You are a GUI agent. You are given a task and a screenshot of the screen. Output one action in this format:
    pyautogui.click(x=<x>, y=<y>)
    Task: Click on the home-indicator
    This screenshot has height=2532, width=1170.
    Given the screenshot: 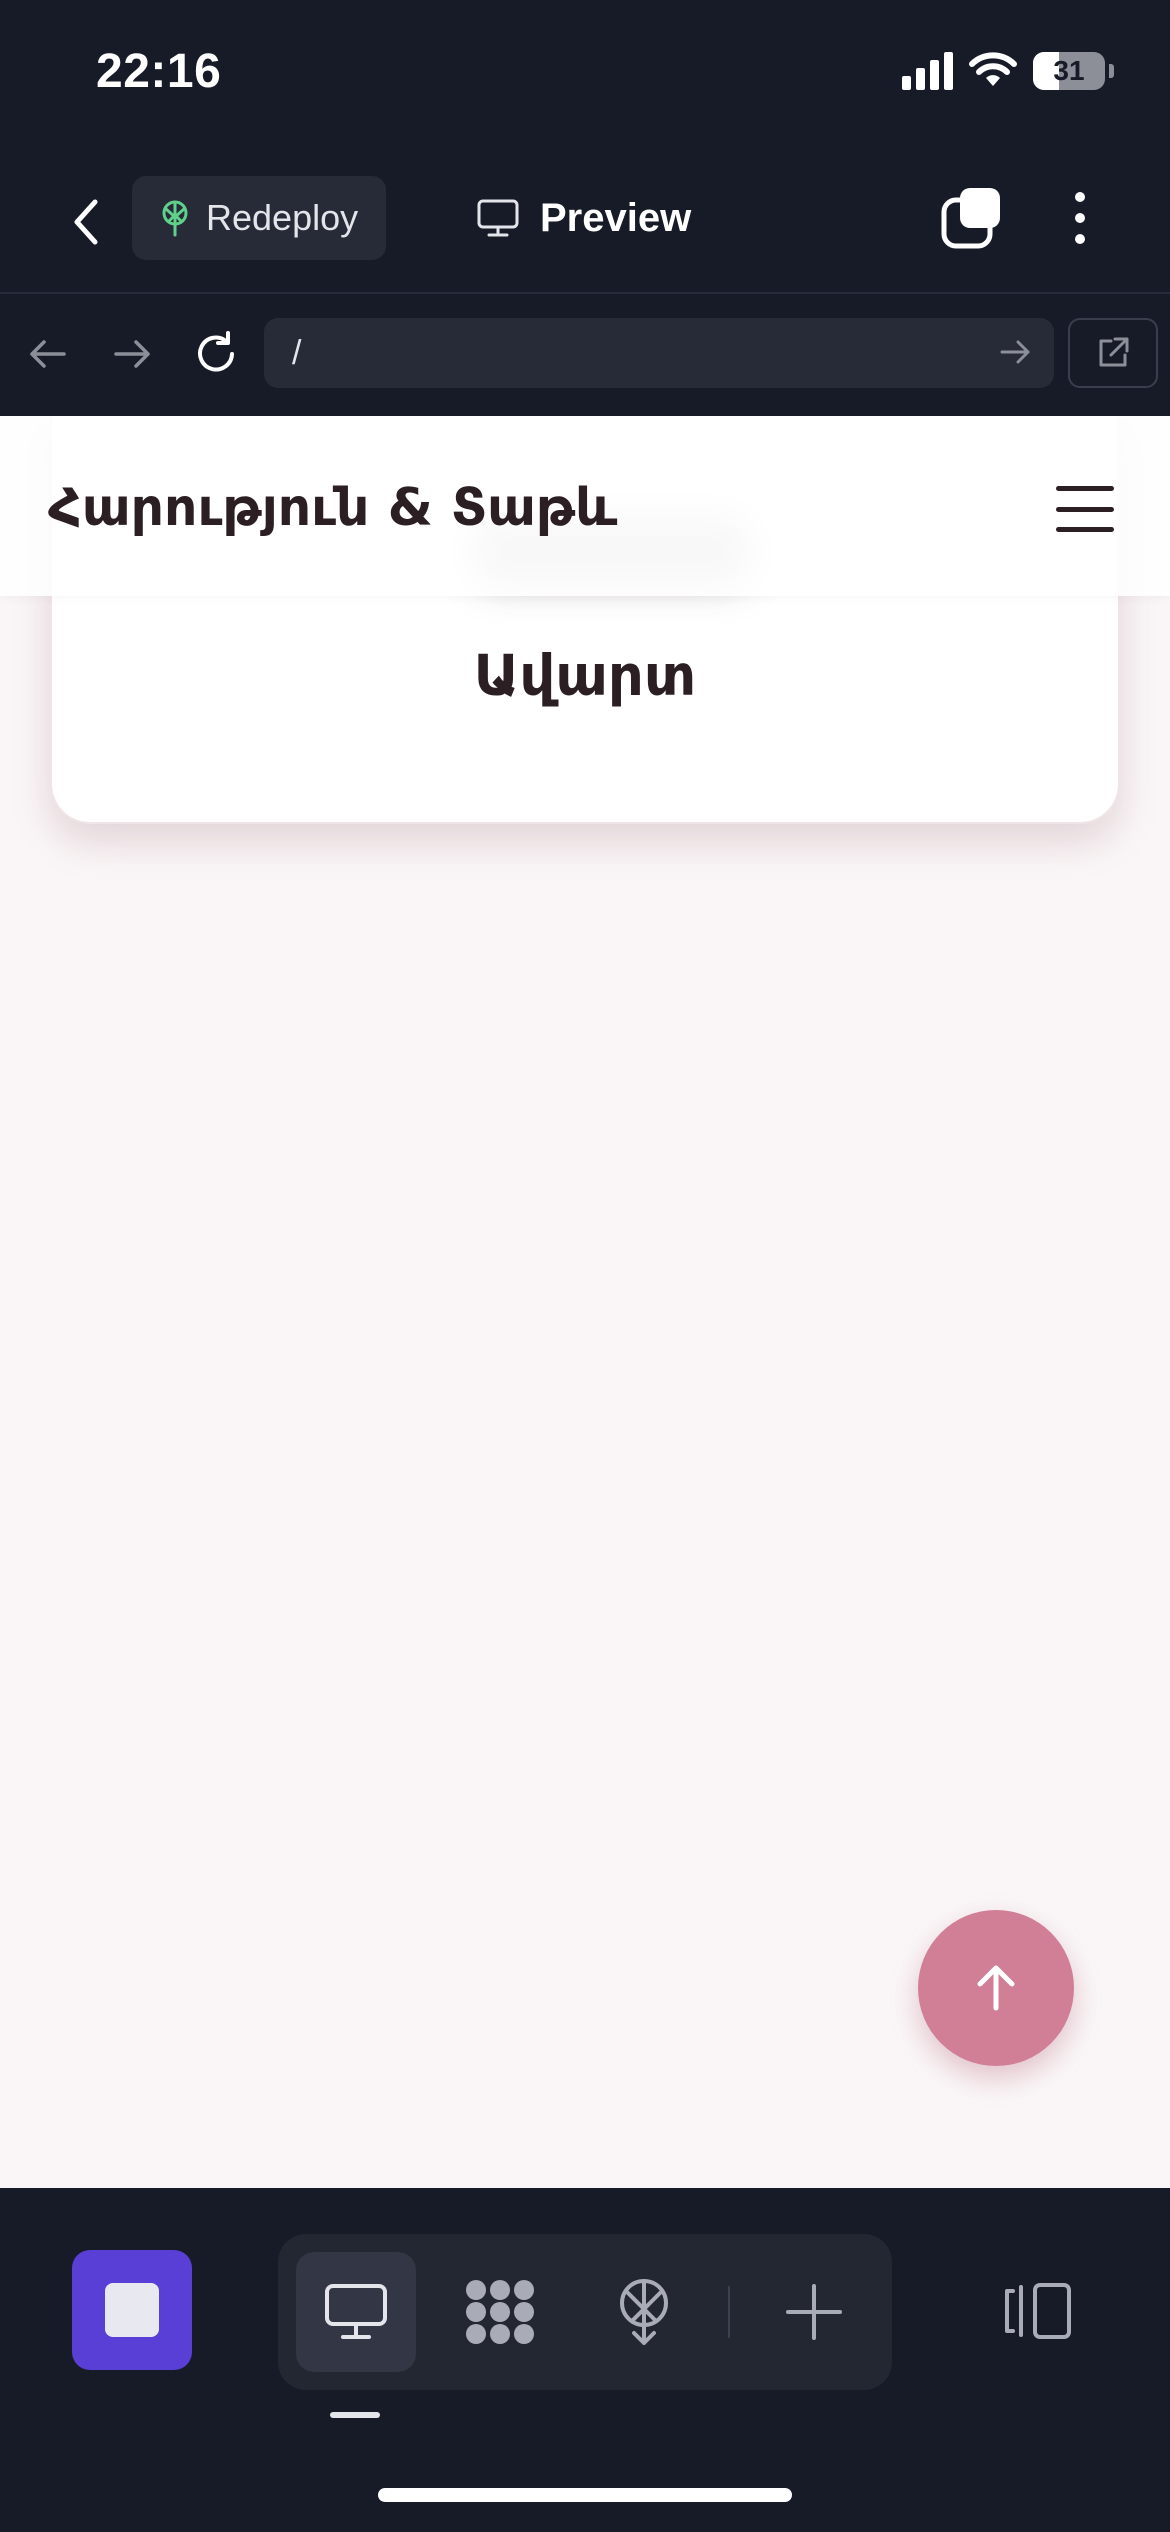 What is the action you would take?
    pyautogui.click(x=585, y=2495)
    